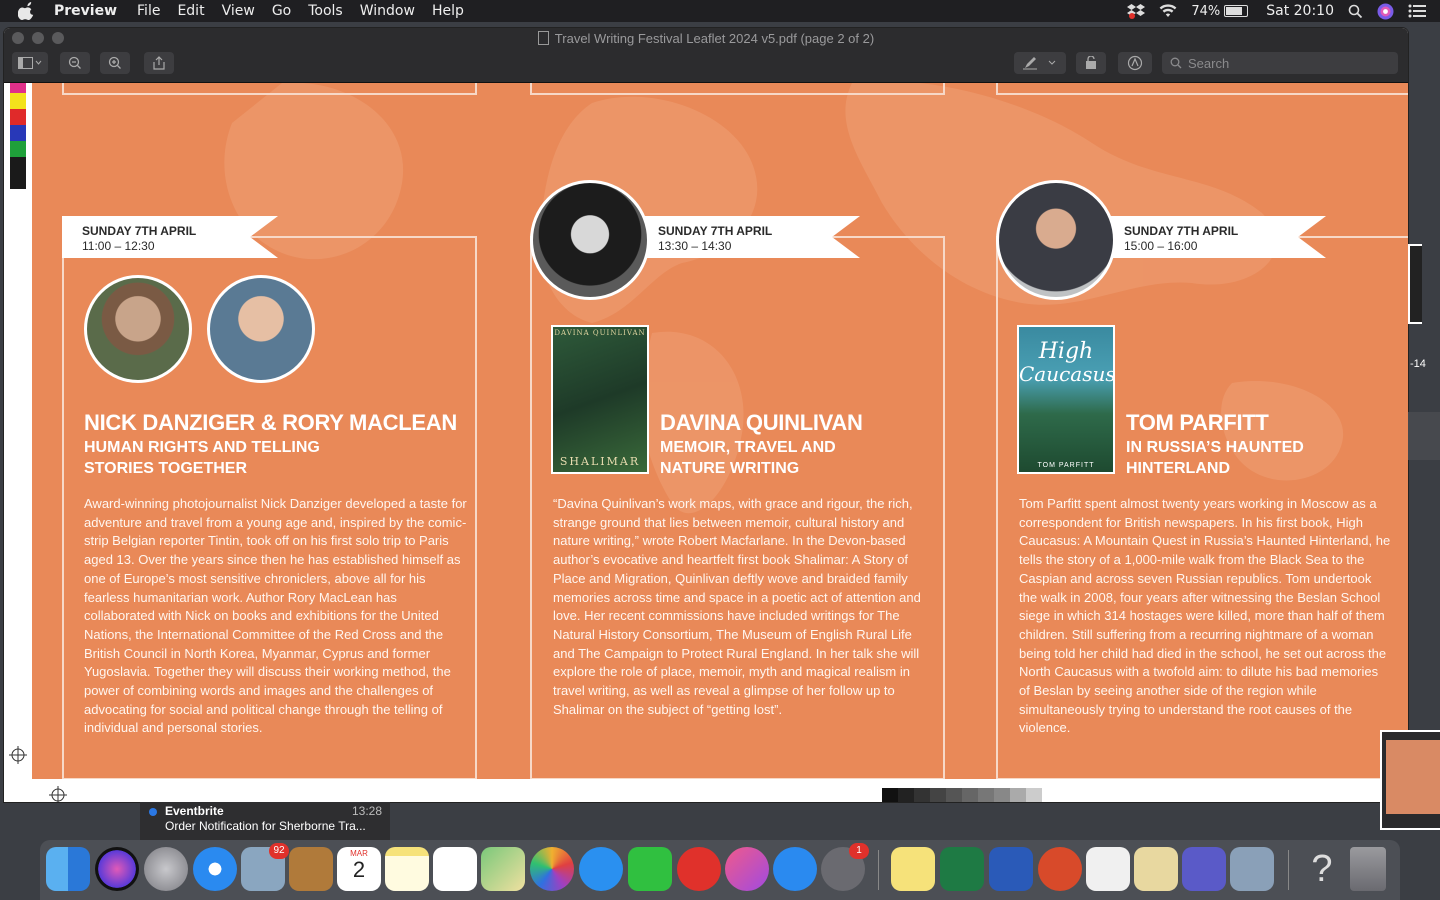 This screenshot has width=1440, height=900. I want to click on event-banner-3: SUNDAY 7TH APRIL 15:00 – 16:00, so click(1215, 237).